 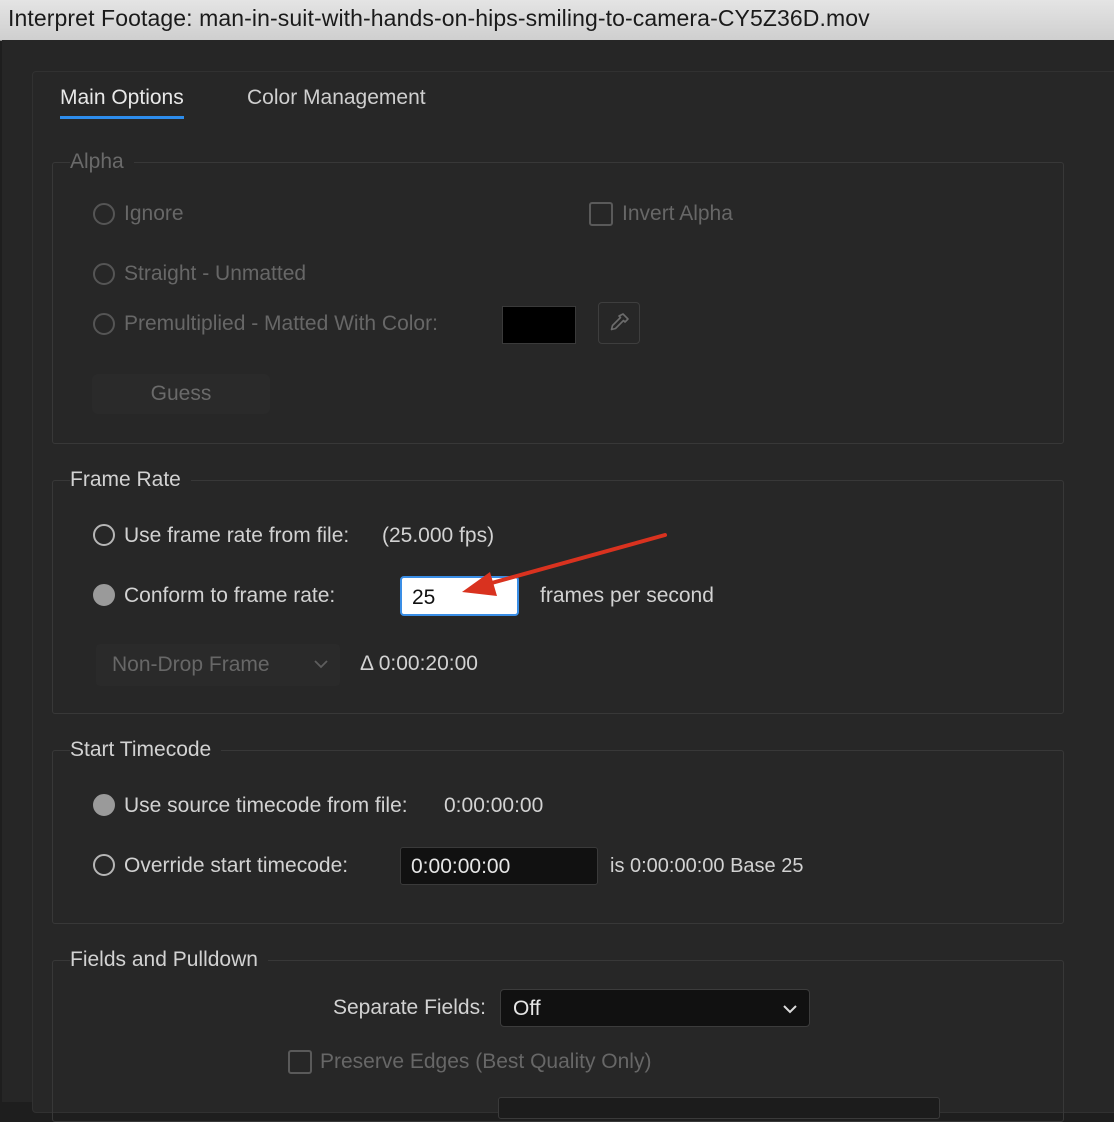 I want to click on fps-unit-label: frames per second, so click(x=627, y=595).